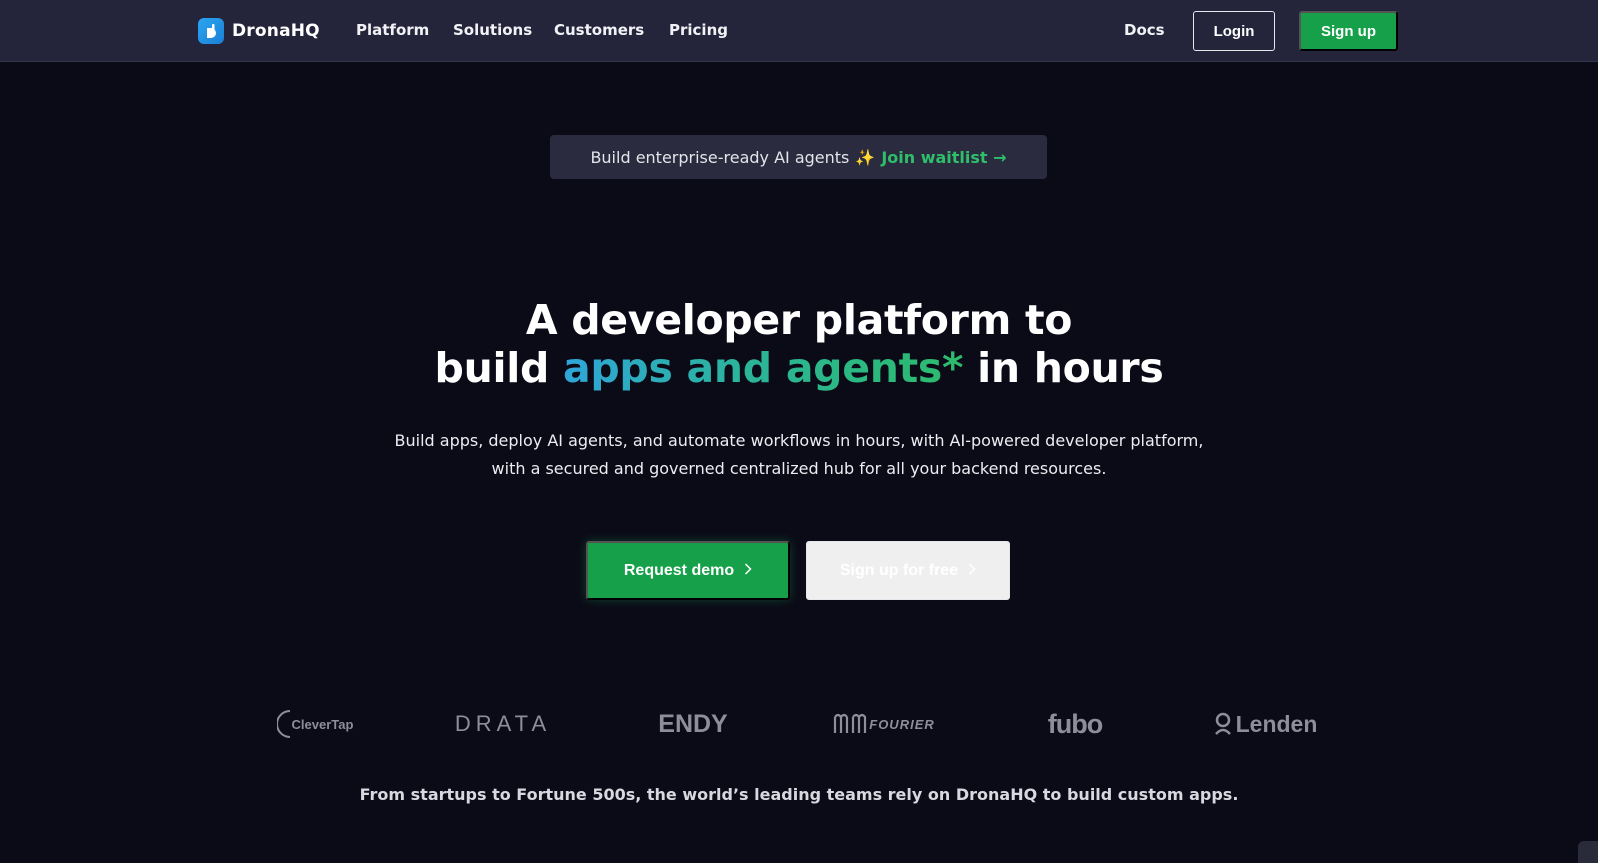 This screenshot has height=863, width=1598. What do you see at coordinates (1265, 724) in the screenshot?
I see `lenden-logo: Lenden` at bounding box center [1265, 724].